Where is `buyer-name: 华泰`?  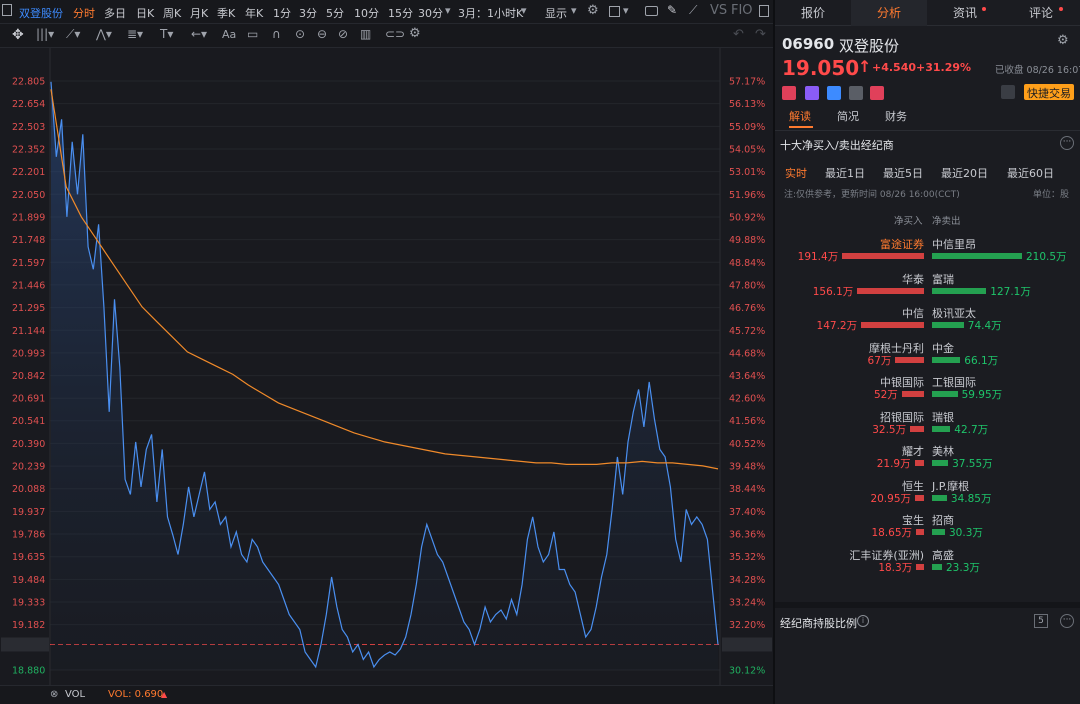 buyer-name: 华泰 is located at coordinates (913, 279).